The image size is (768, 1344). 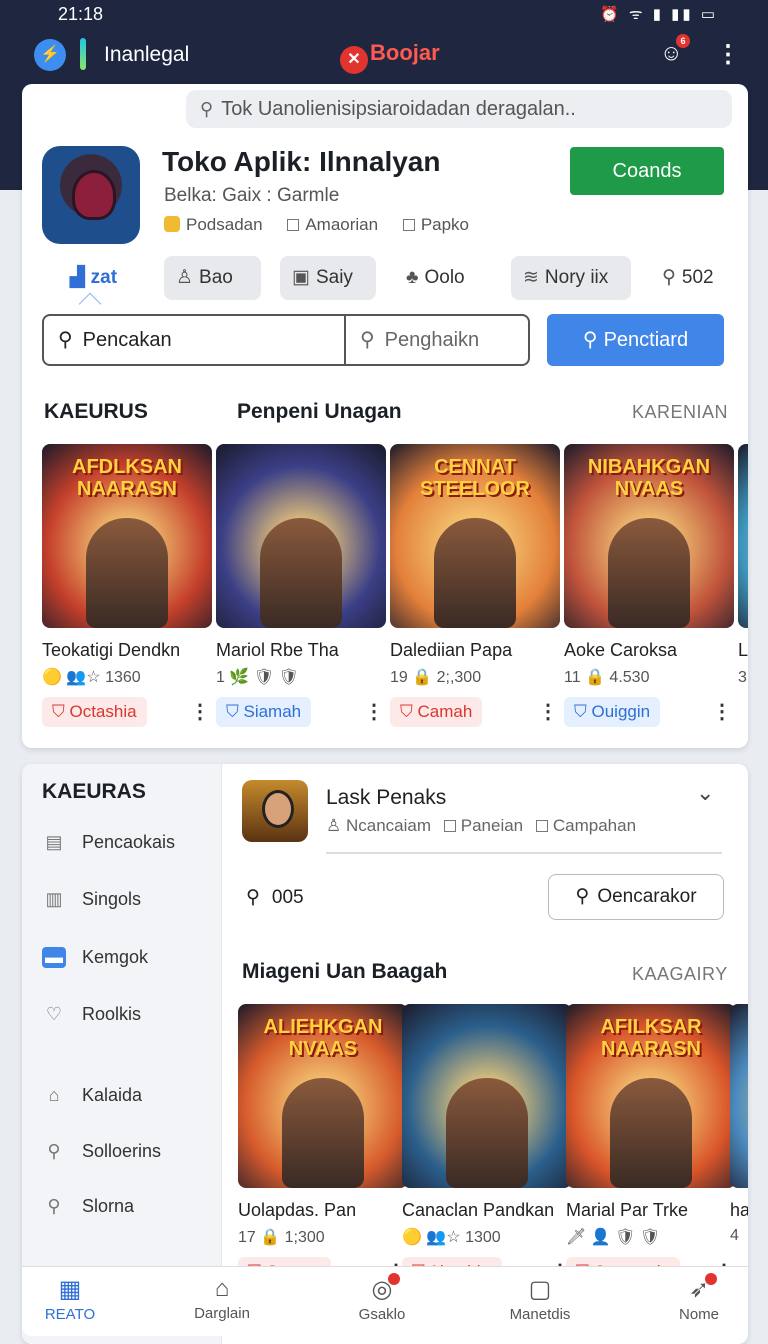 What do you see at coordinates (70, 1299) in the screenshot?
I see `nav-home: ▦ REATO` at bounding box center [70, 1299].